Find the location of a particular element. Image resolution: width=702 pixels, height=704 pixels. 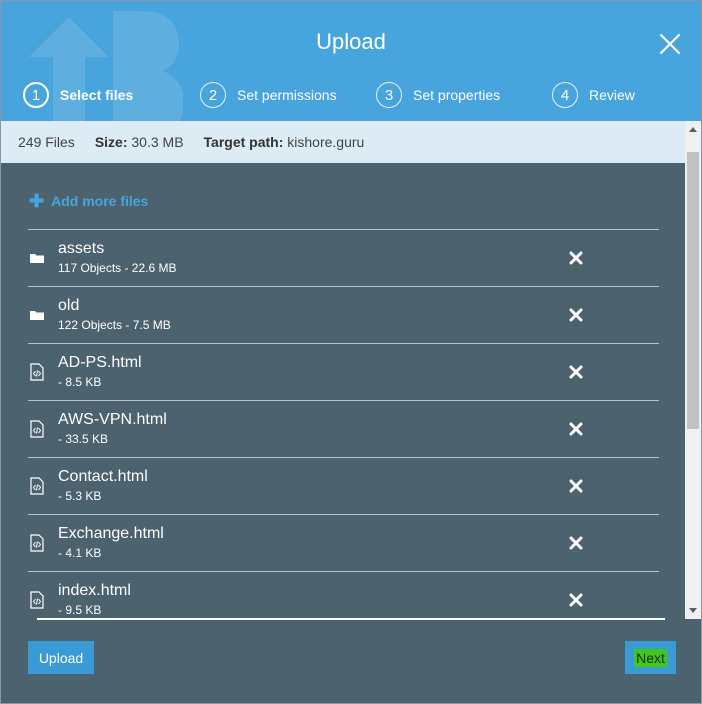

dialog-footer: Upload Next is located at coordinates (351, 661).